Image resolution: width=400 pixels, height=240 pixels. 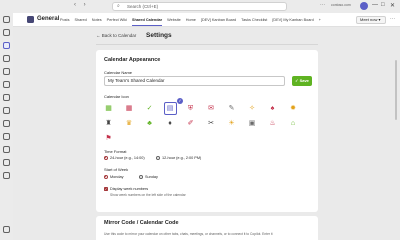 I want to click on search-placeholder: Search (Ctrl+E), so click(x=143, y=6).